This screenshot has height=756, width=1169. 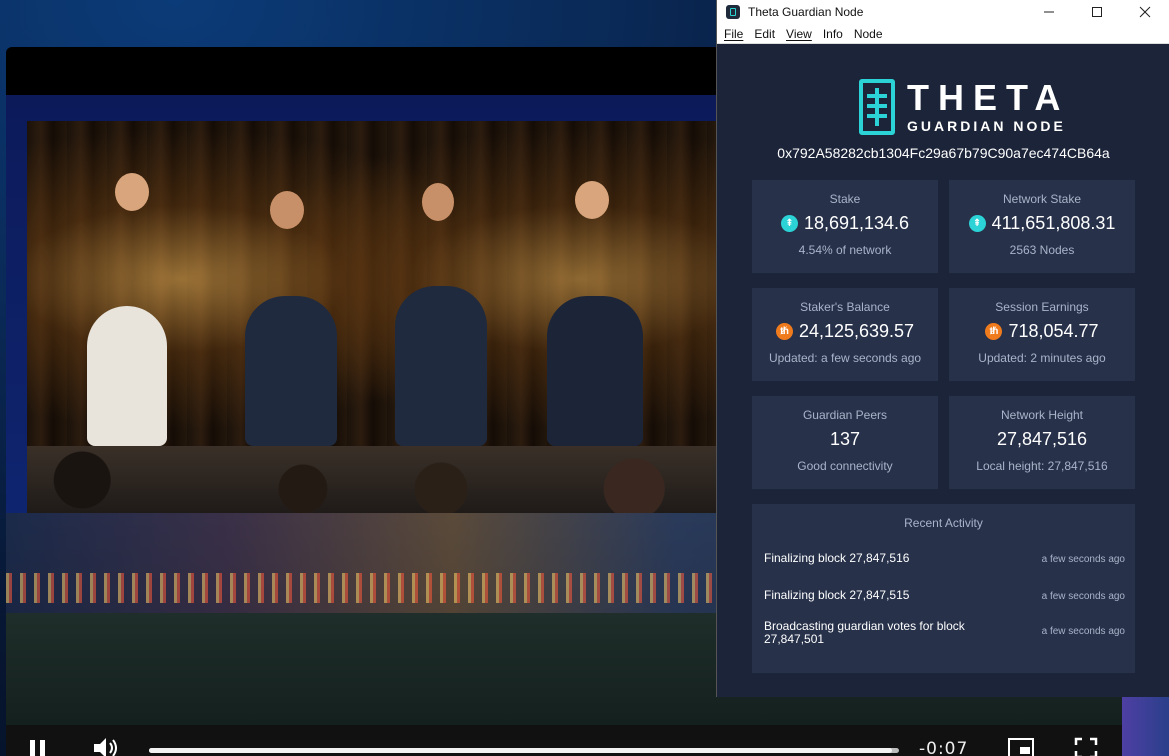 I want to click on network-height-value: 27,847,516, so click(x=1042, y=439).